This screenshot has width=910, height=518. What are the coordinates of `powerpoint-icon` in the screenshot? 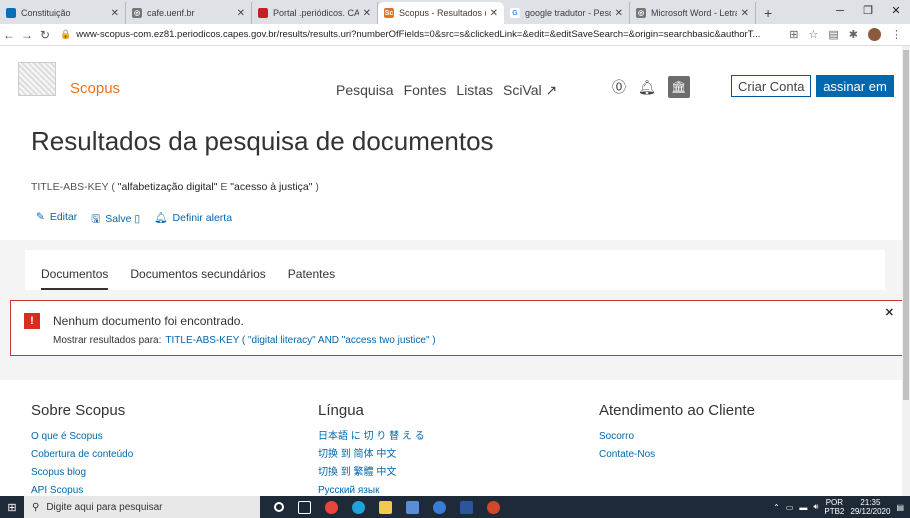 It's located at (493, 507).